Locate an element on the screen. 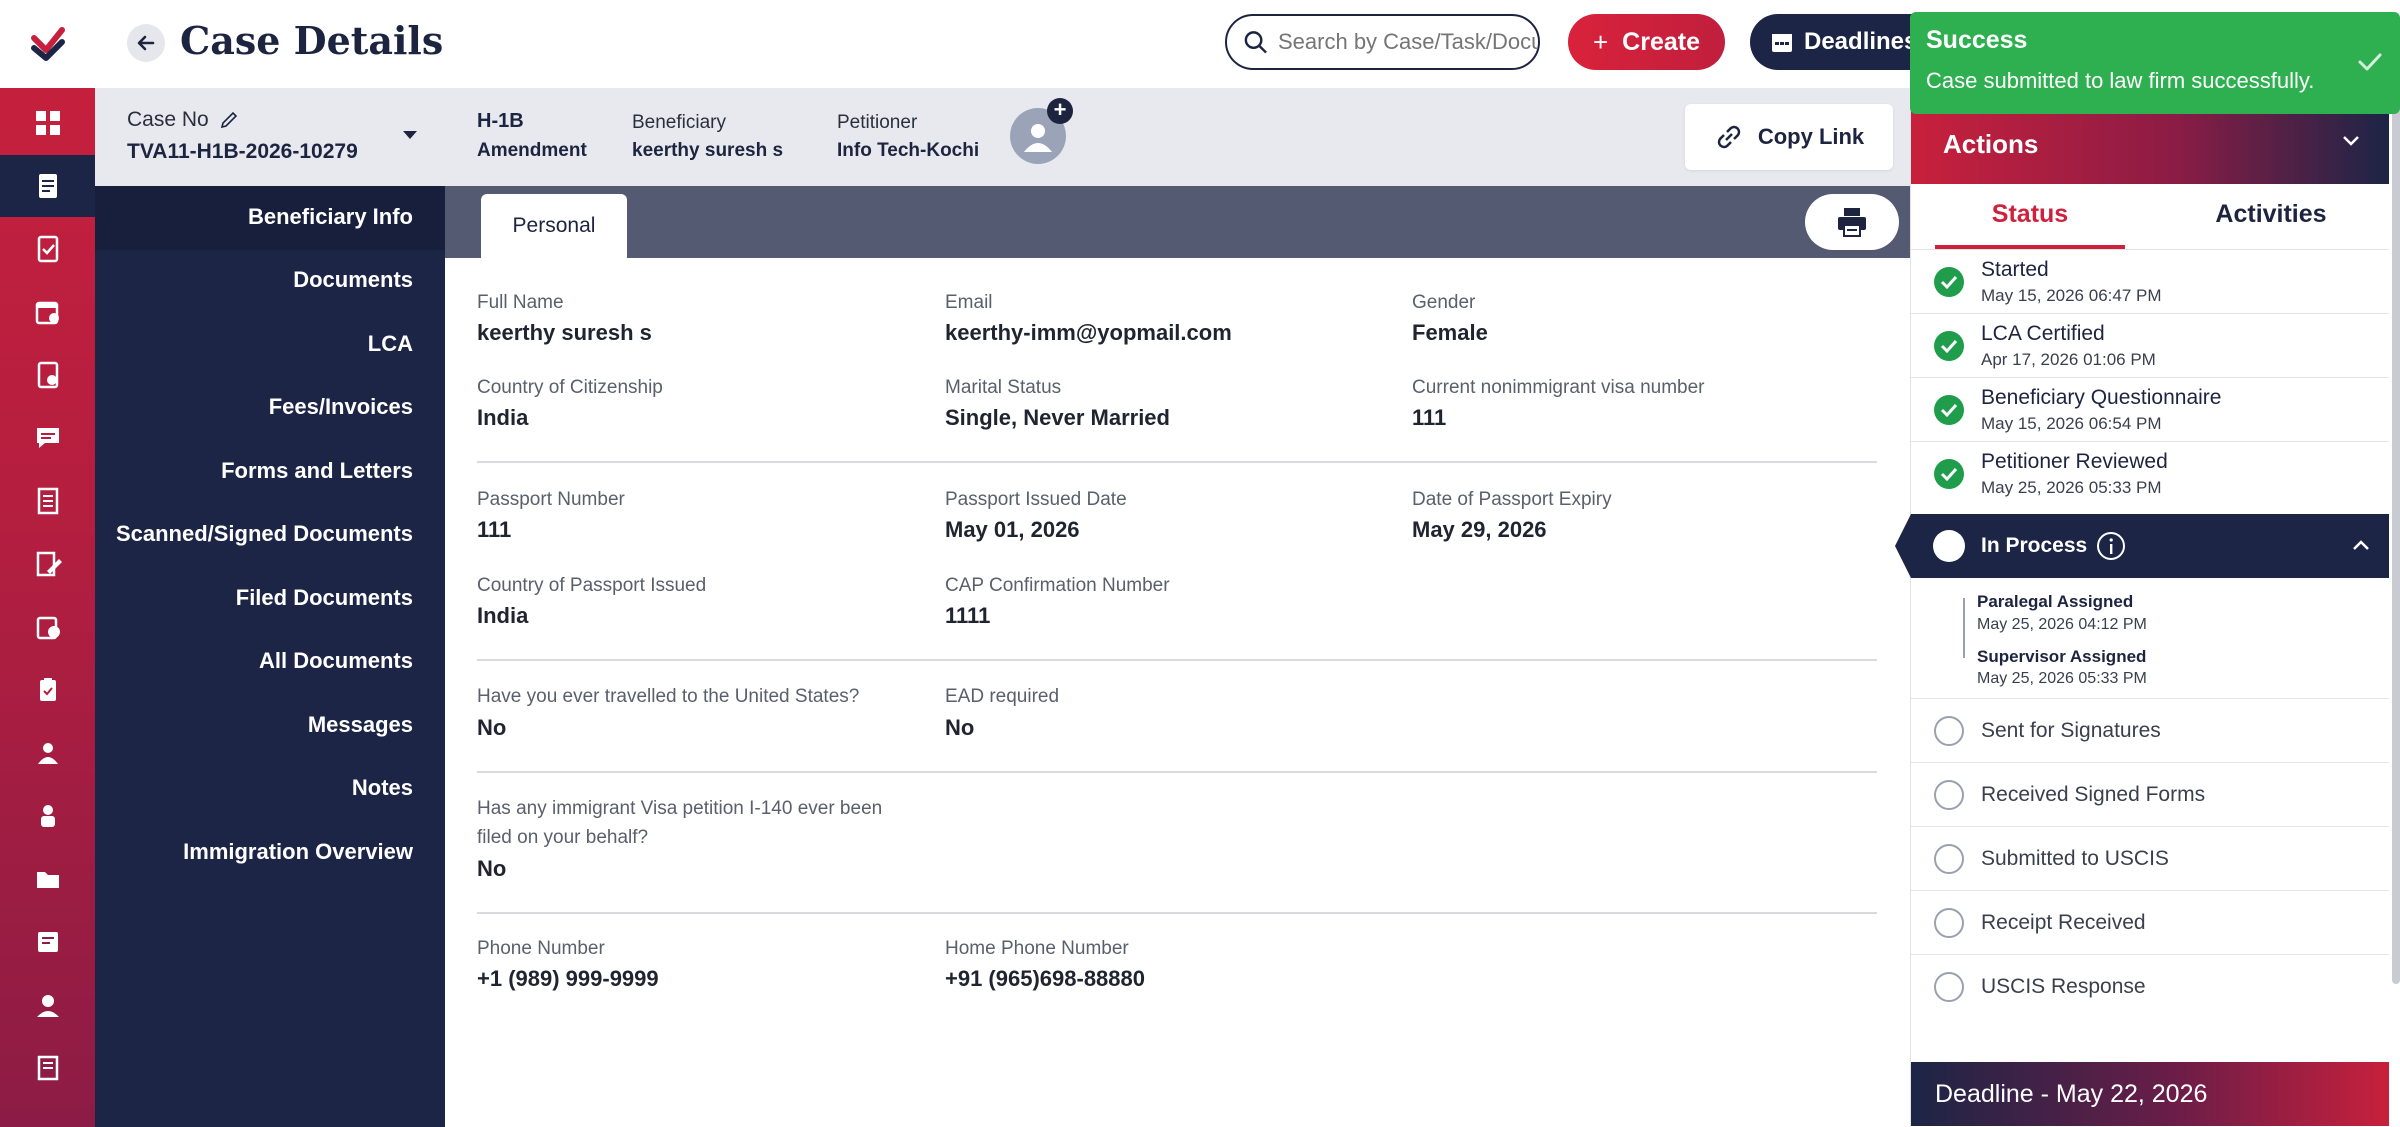 Image resolution: width=2400 pixels, height=1127 pixels. rail-checklist is located at coordinates (47, 375).